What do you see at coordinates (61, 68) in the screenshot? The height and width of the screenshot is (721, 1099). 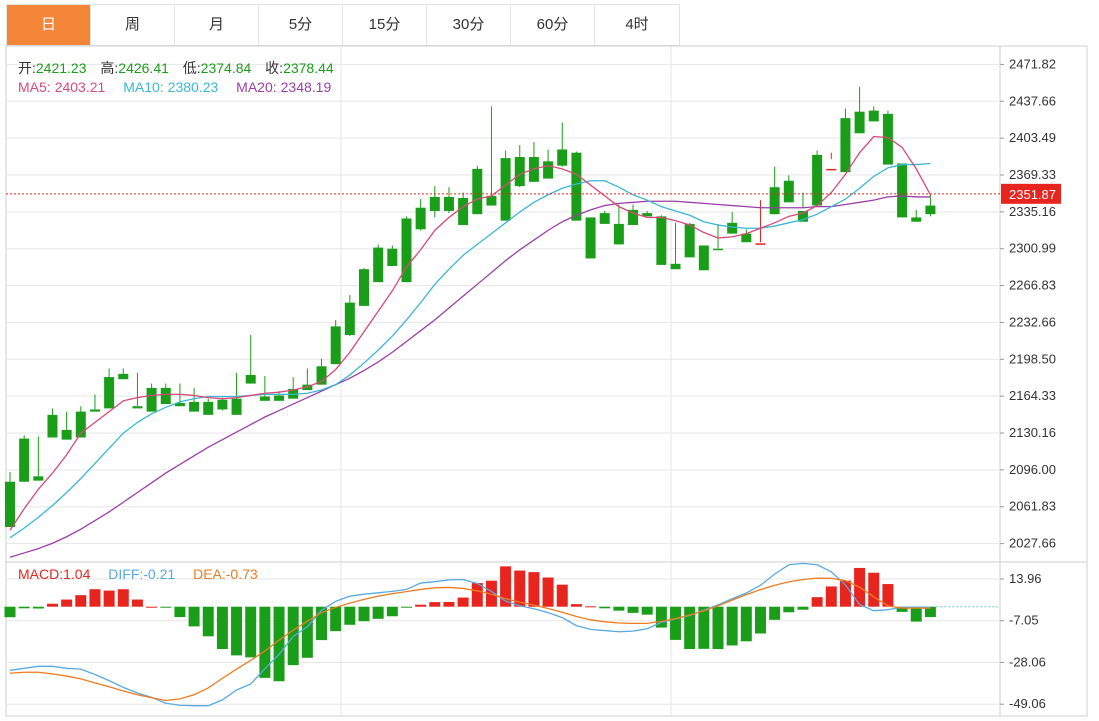 I see `open-value: 2421.23` at bounding box center [61, 68].